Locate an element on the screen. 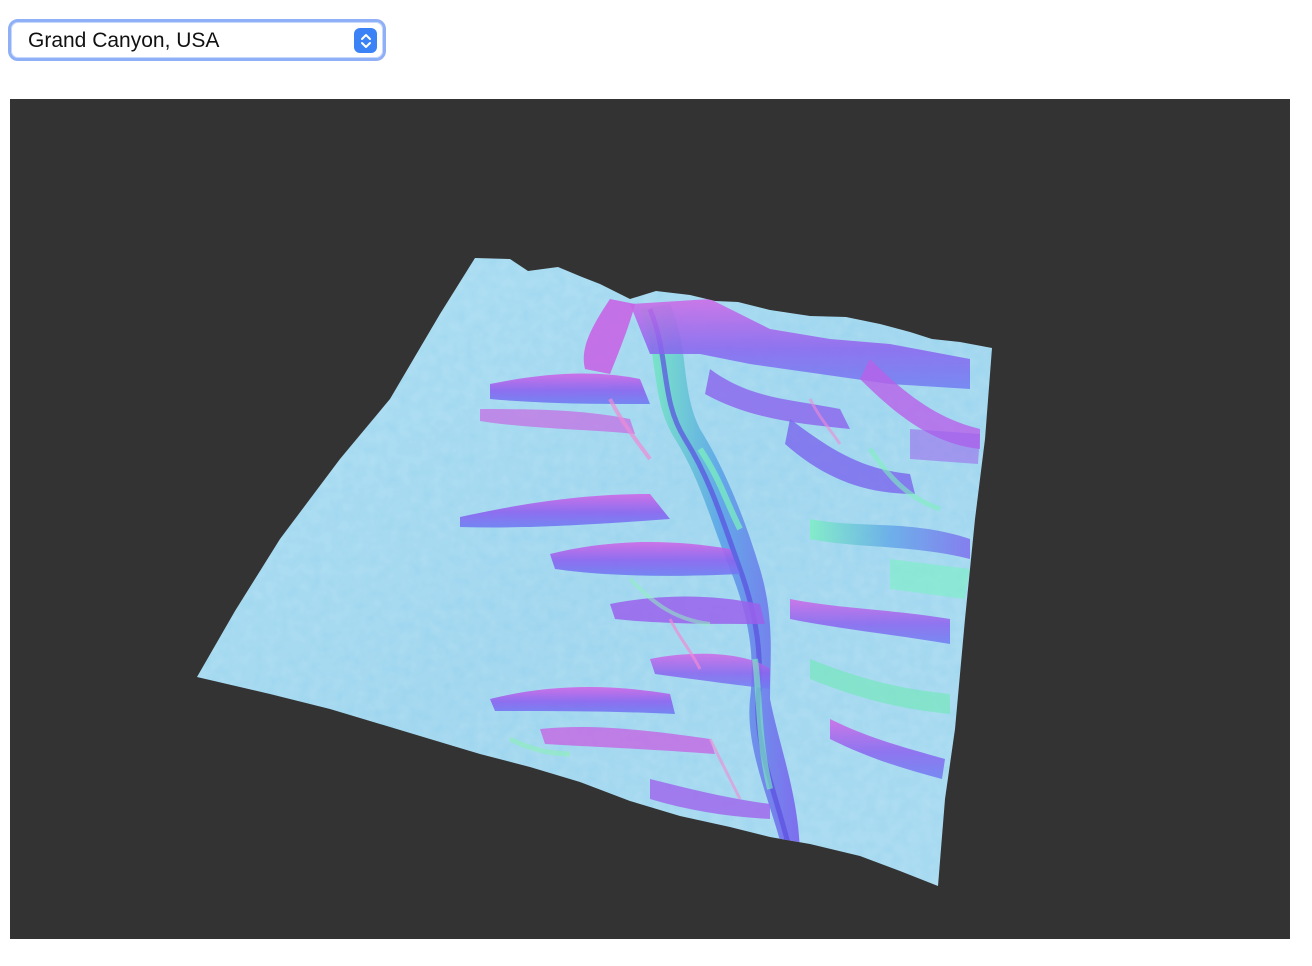  up-down-chevron-icon is located at coordinates (365, 40).